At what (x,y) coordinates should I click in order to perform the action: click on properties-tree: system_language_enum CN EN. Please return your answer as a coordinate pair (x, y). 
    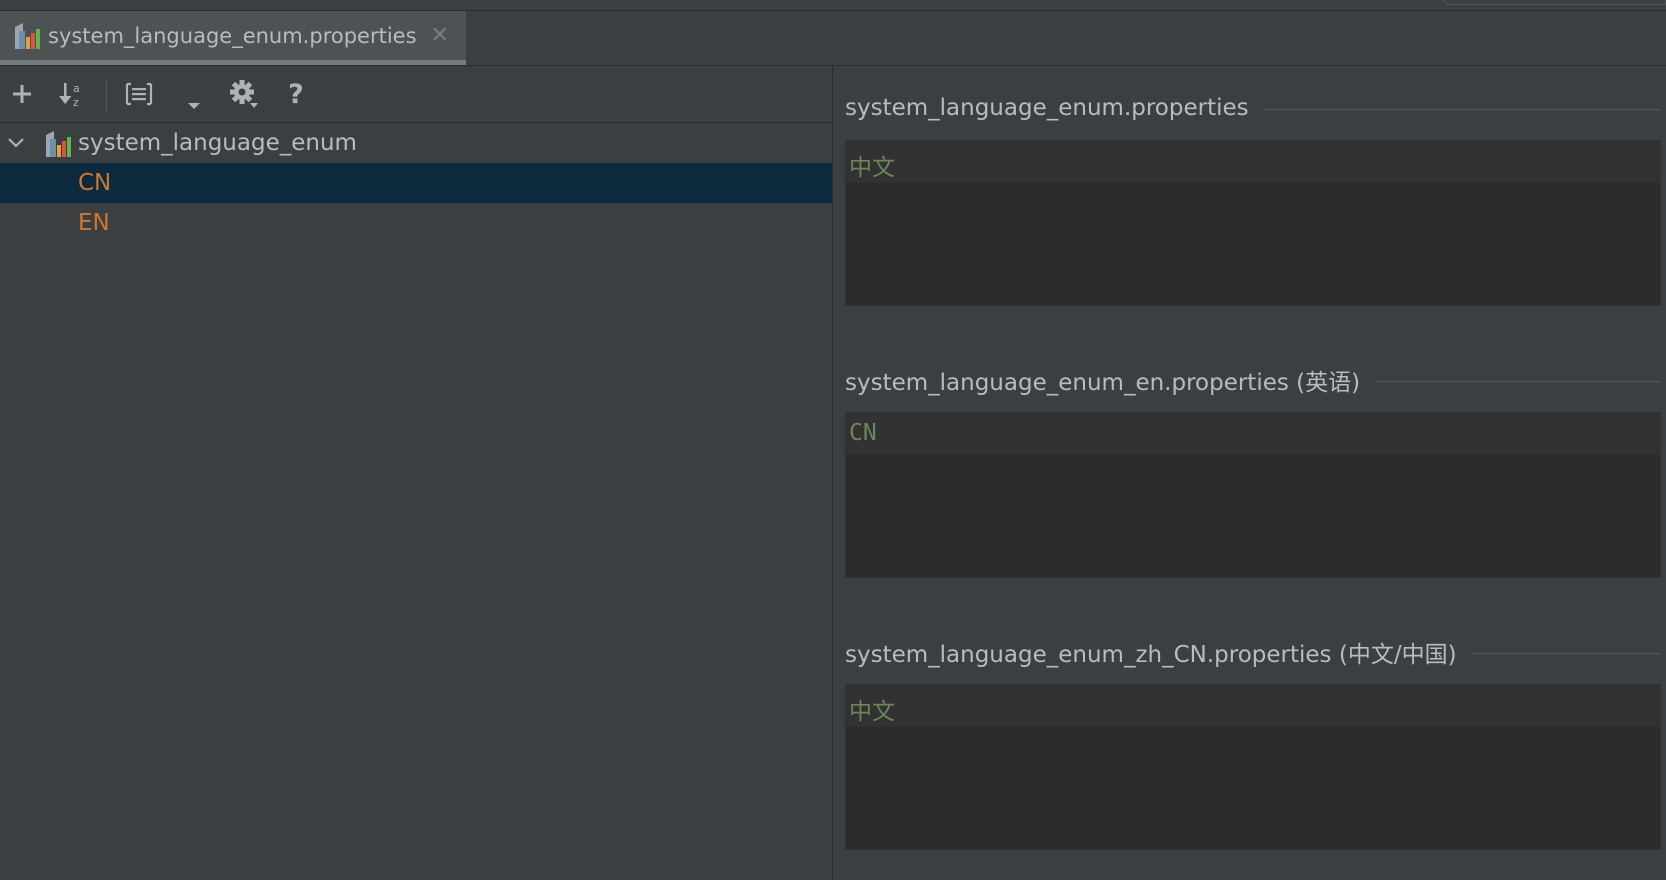
    Looking at the image, I should click on (416, 183).